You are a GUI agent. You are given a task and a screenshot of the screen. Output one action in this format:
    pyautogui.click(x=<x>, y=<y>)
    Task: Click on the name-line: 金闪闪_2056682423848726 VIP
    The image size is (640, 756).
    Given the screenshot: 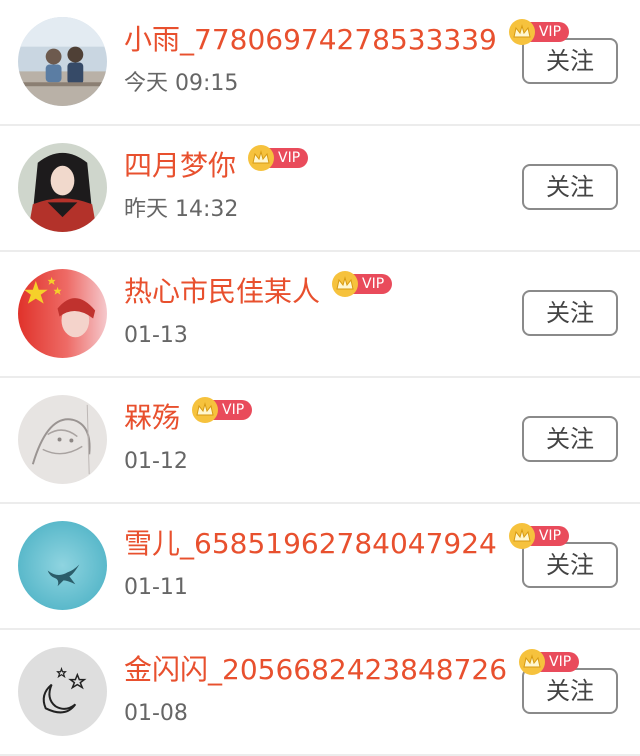 What is the action you would take?
    pyautogui.click(x=352, y=669)
    